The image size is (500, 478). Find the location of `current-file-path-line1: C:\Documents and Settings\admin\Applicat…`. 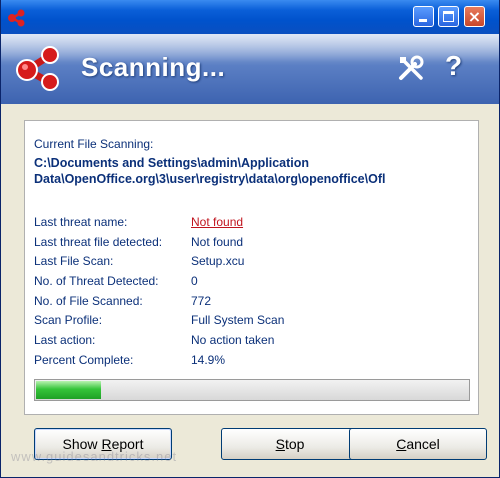

current-file-path-line1: C:\Documents and Settings\admin\Applicat… is located at coordinates (172, 163).